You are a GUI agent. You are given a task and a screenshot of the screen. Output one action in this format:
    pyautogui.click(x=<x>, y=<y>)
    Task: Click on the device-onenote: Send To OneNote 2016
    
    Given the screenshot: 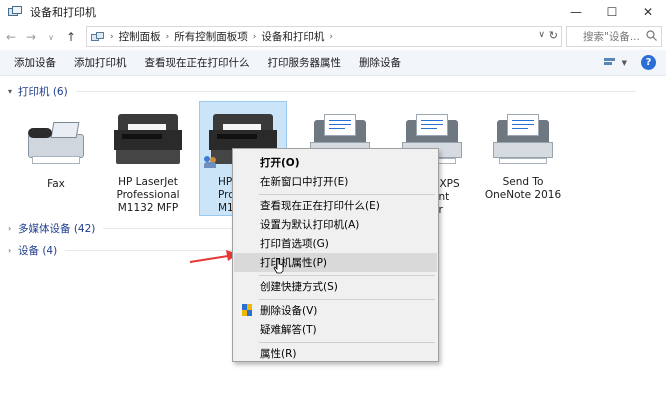 What is the action you would take?
    pyautogui.click(x=523, y=152)
    